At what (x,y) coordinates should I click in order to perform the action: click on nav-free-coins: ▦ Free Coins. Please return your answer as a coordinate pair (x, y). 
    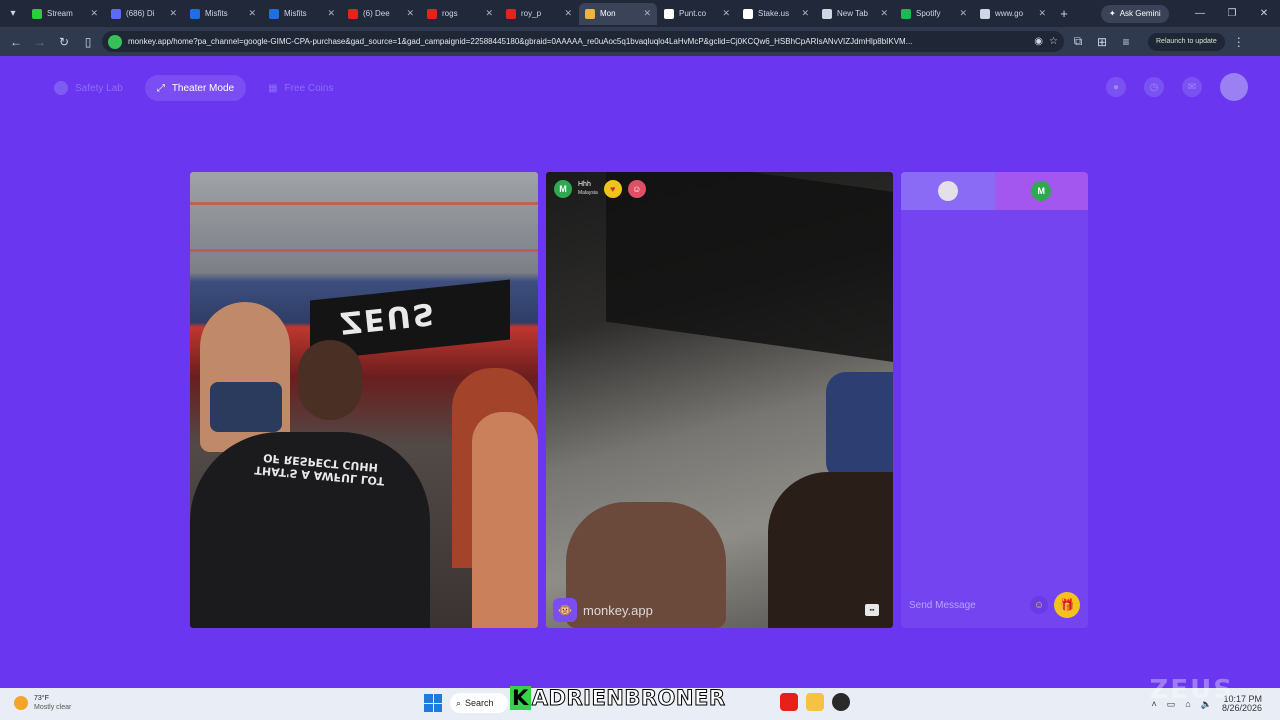
    Looking at the image, I should click on (300, 88).